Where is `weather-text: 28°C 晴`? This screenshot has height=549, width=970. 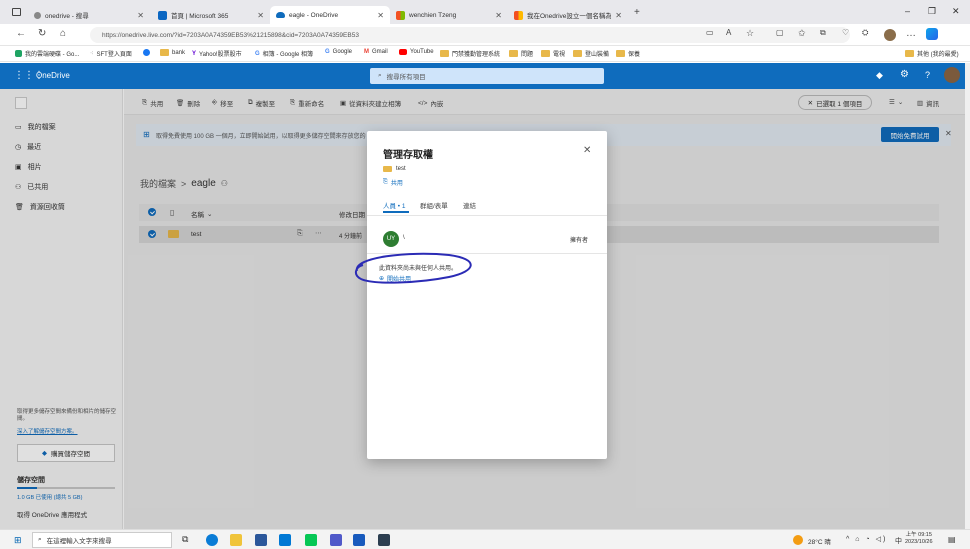
weather-text: 28°C 晴 is located at coordinates (819, 541).